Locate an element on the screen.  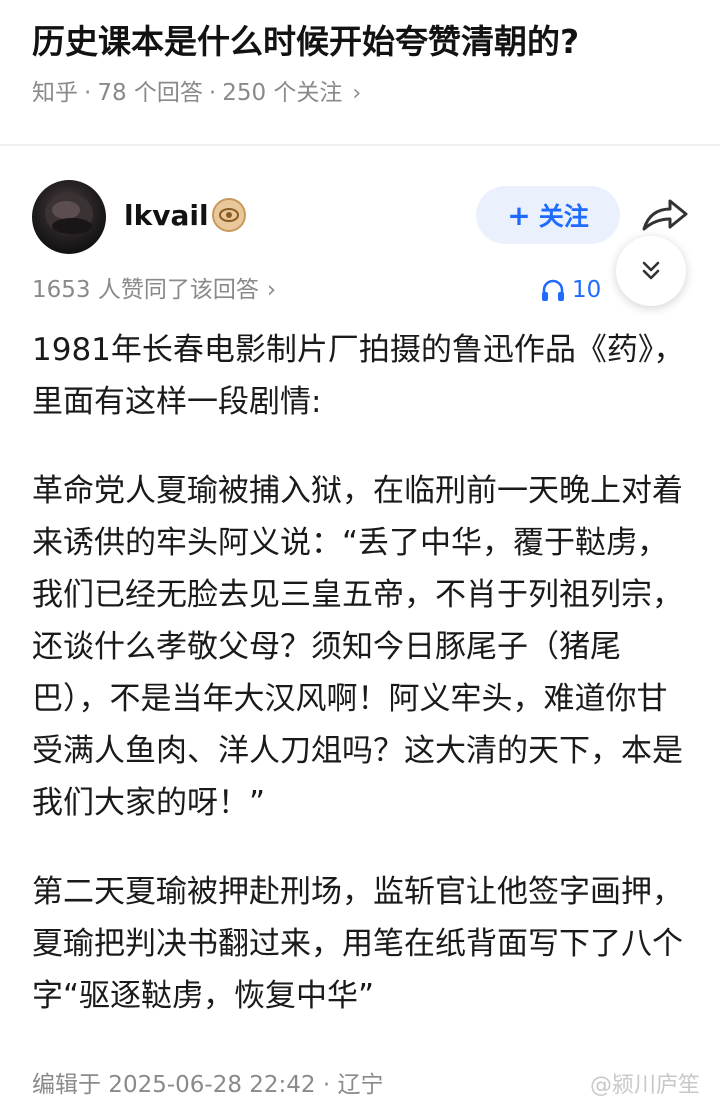
question-title: 历史课本是什么时候开始夸赞清朝的? is located at coordinates (362, 42).